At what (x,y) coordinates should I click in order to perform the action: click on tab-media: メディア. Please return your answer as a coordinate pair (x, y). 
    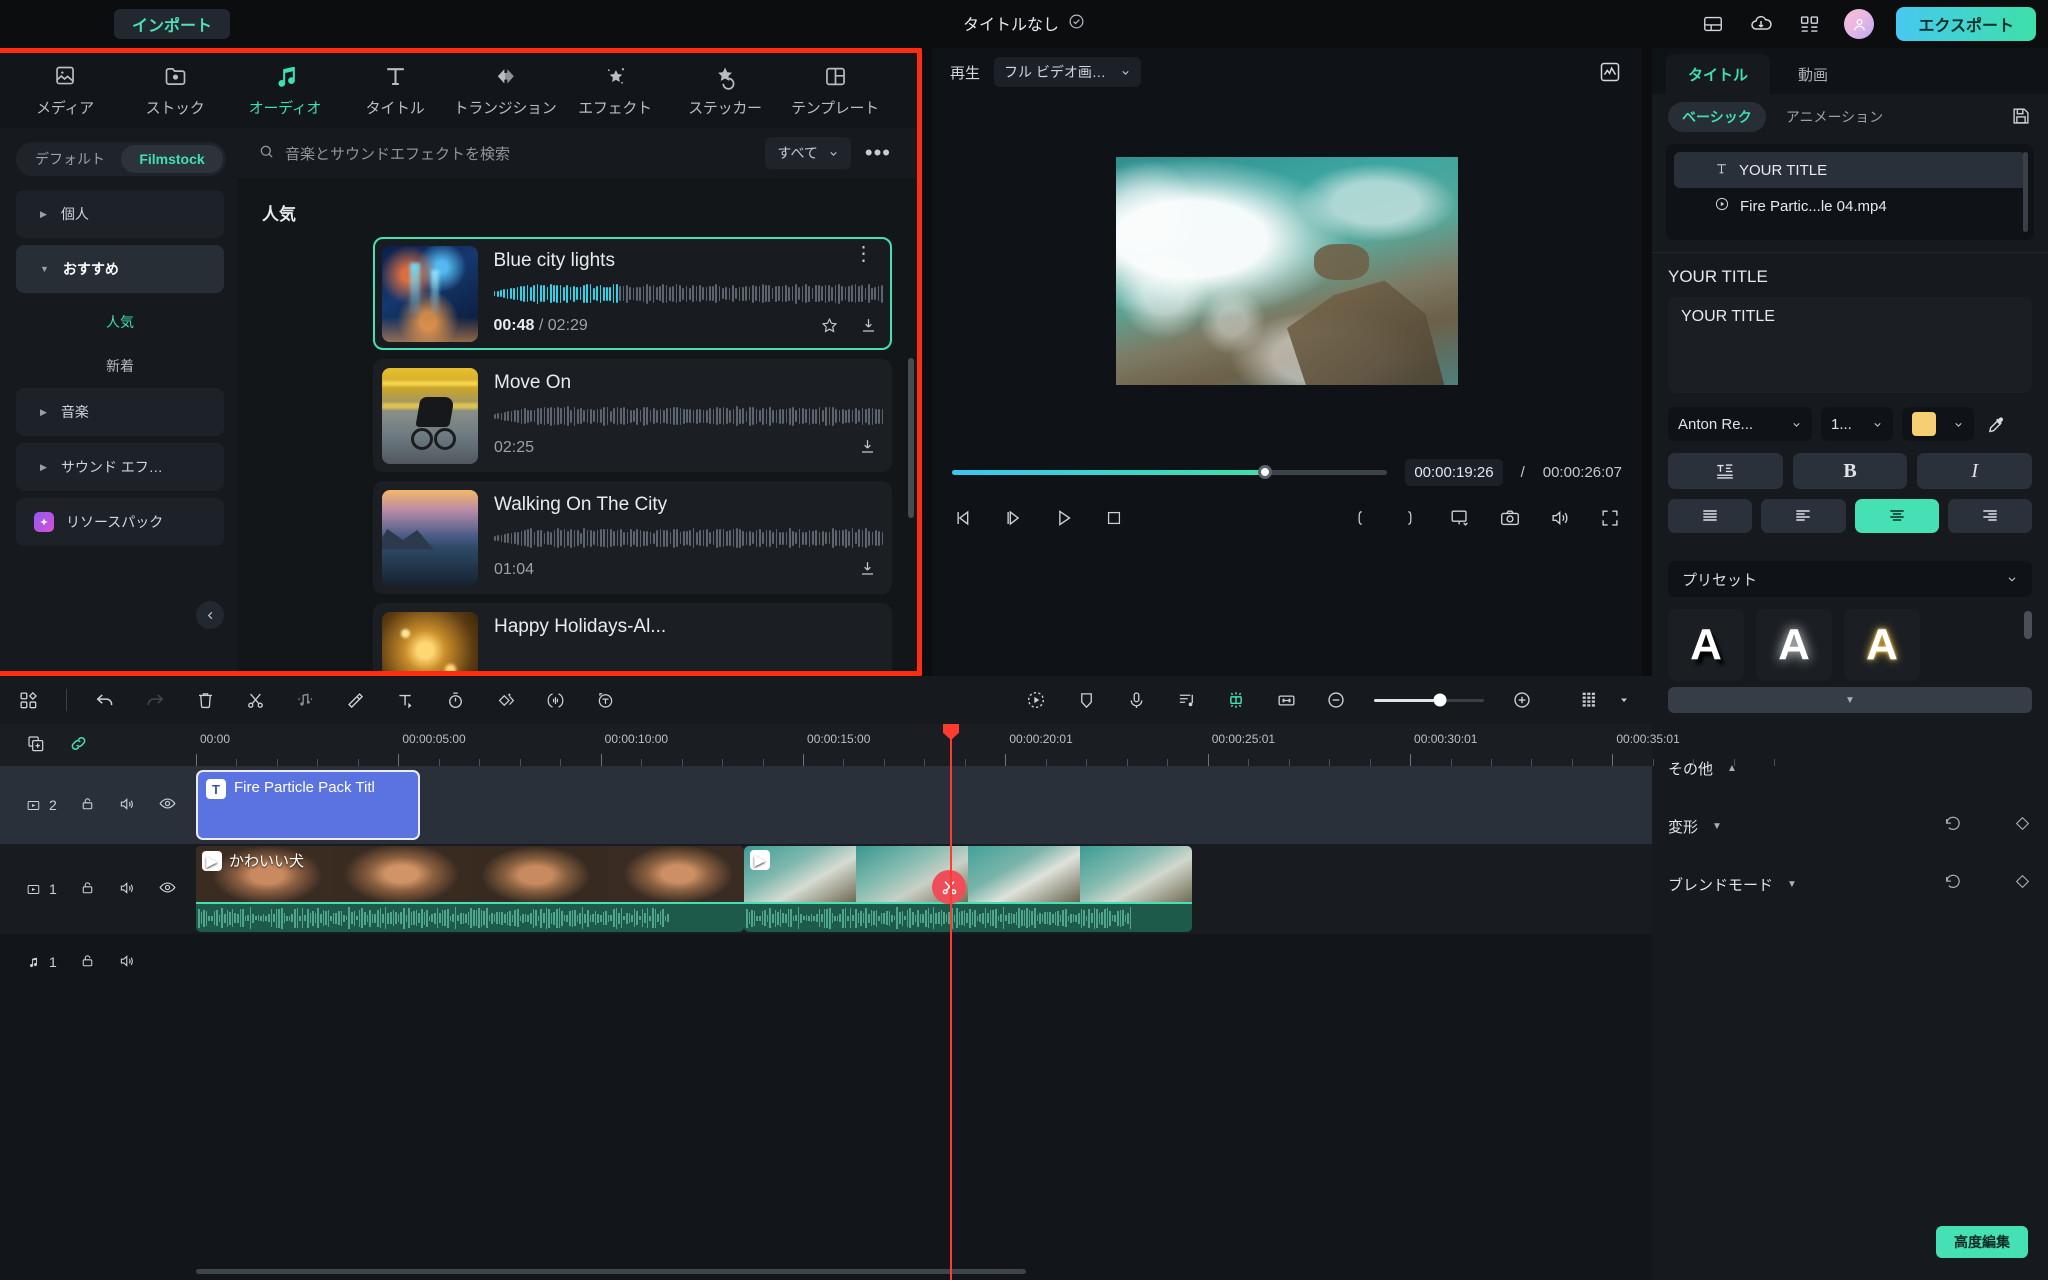
    Looking at the image, I should click on (65, 91).